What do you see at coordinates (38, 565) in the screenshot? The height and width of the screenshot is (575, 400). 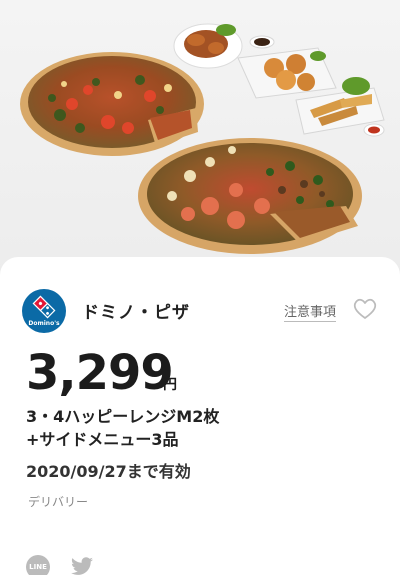 I see `line-share-icon: LINE` at bounding box center [38, 565].